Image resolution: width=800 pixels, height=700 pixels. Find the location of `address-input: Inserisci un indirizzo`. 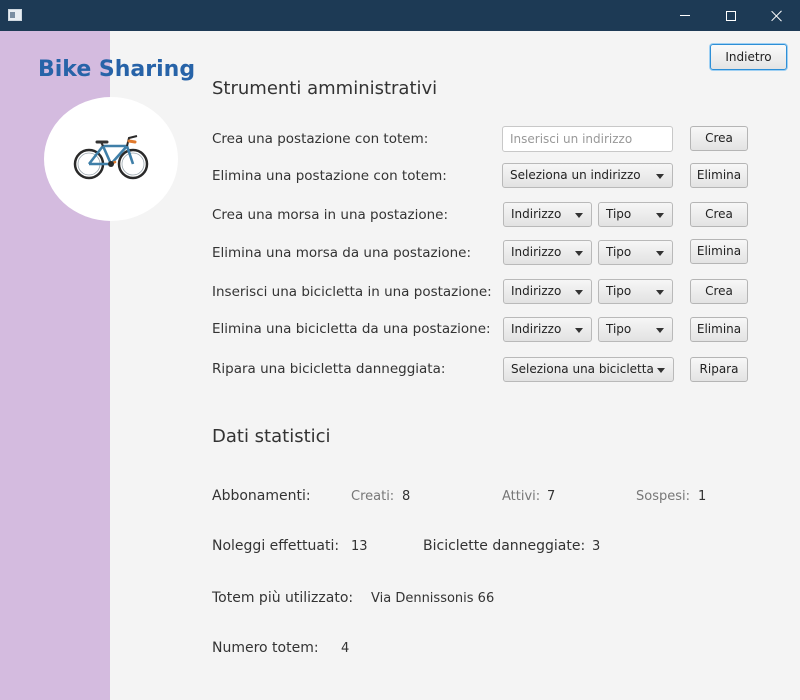

address-input: Inserisci un indirizzo is located at coordinates (587, 139).